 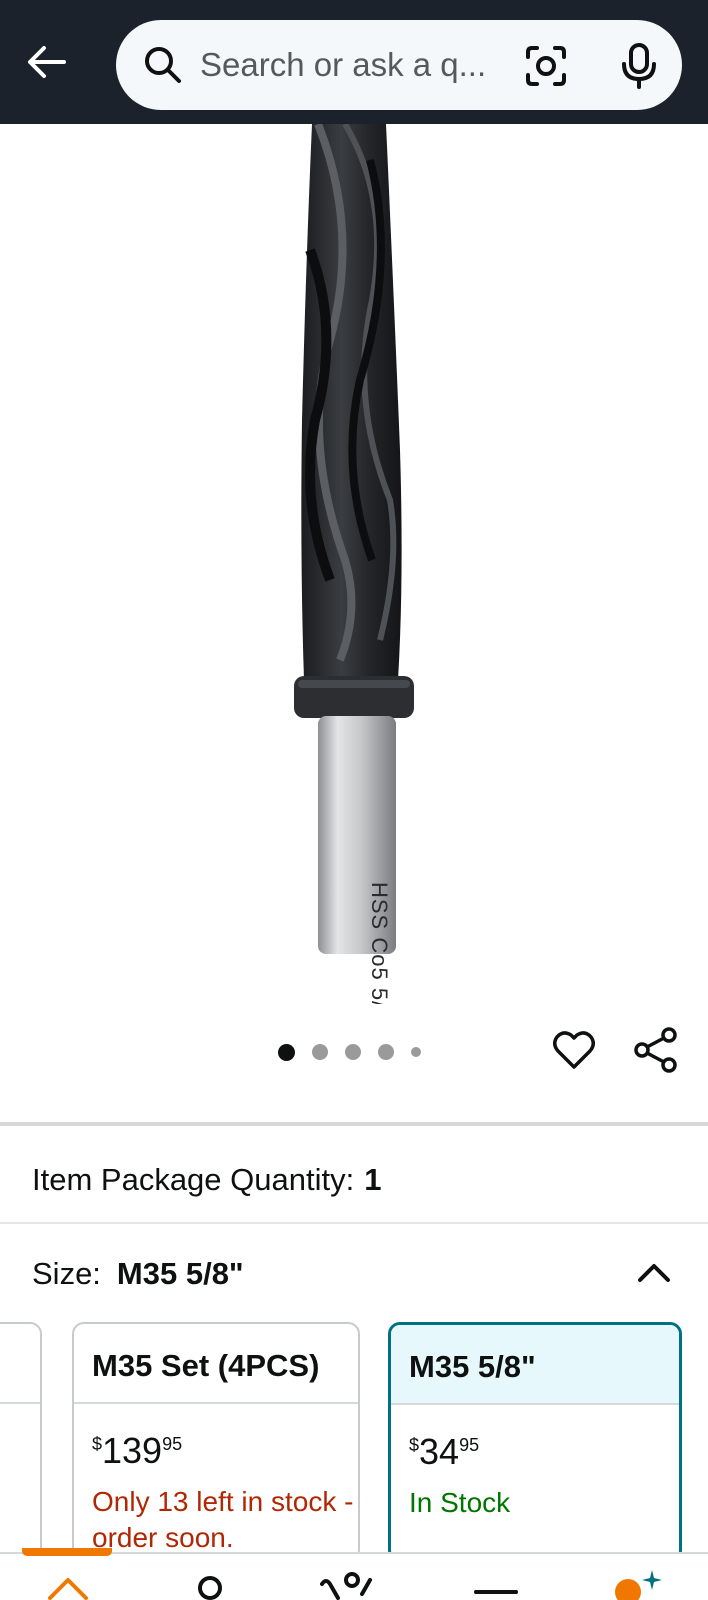 What do you see at coordinates (373, 1179) in the screenshot?
I see `item-package-quantity-value: 1` at bounding box center [373, 1179].